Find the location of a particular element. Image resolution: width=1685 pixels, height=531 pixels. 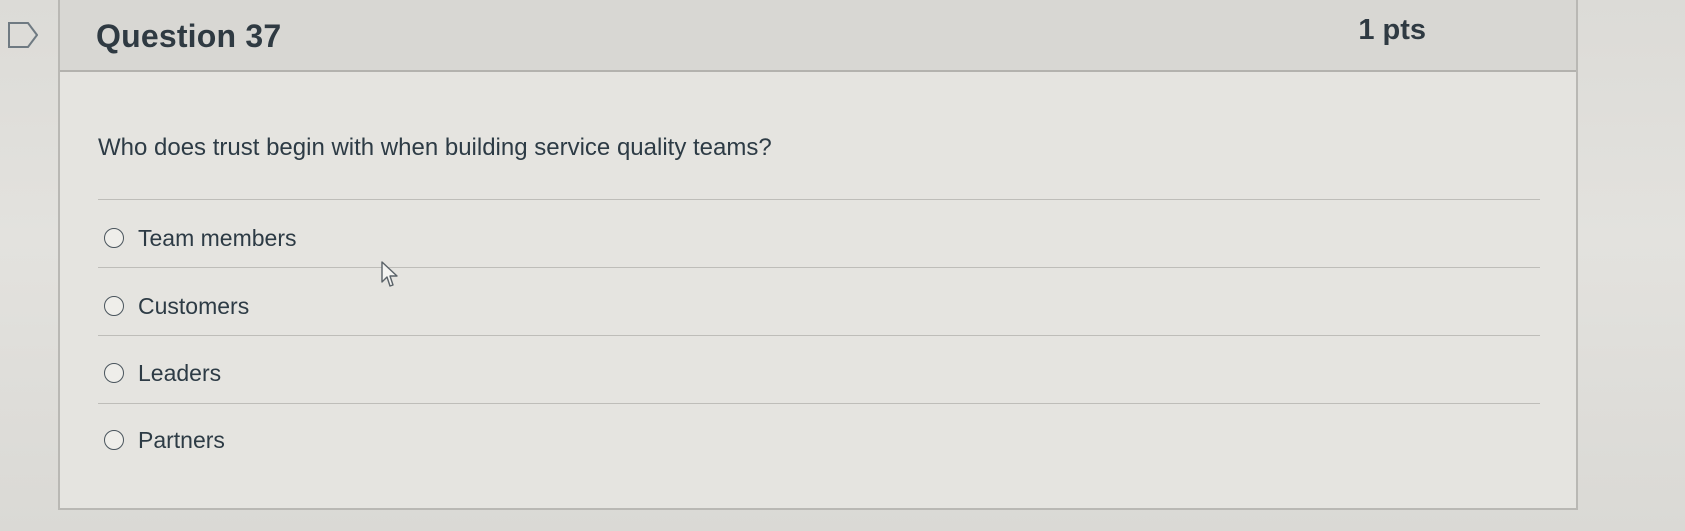

answer-label: Customers is located at coordinates (194, 305).